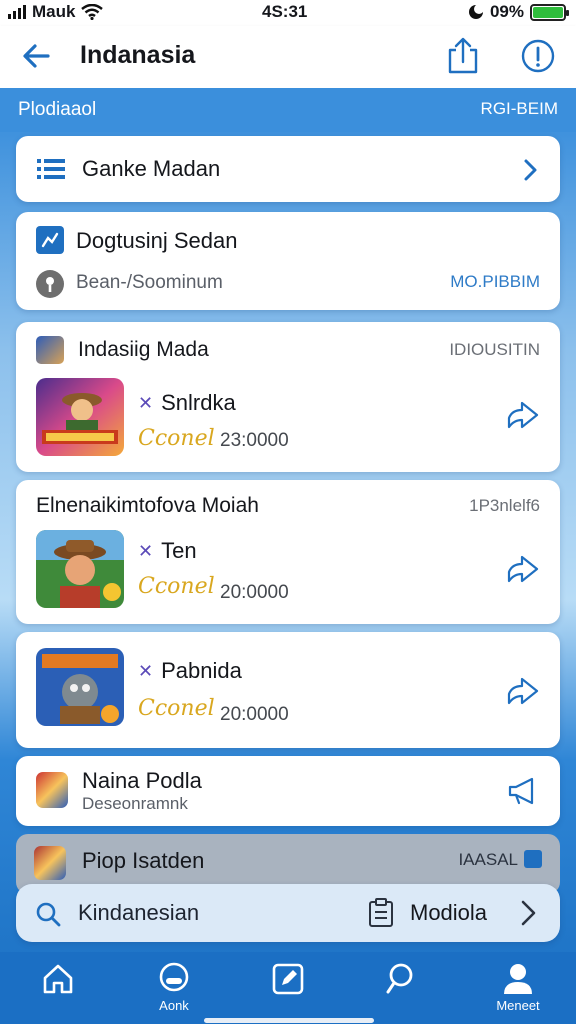 This screenshot has height=1024, width=576. I want to click on wifi-icon, so click(92, 12).